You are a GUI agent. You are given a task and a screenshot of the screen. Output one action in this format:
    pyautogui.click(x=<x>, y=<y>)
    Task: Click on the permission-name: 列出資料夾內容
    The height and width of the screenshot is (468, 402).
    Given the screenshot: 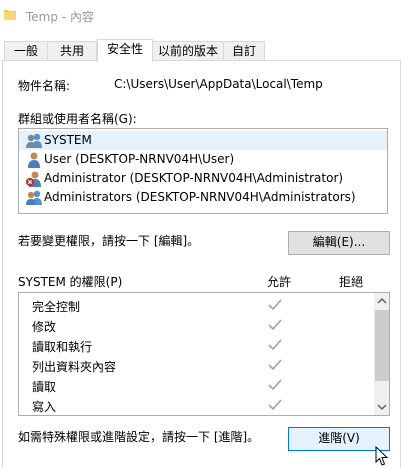 What is the action you would take?
    pyautogui.click(x=74, y=367)
    